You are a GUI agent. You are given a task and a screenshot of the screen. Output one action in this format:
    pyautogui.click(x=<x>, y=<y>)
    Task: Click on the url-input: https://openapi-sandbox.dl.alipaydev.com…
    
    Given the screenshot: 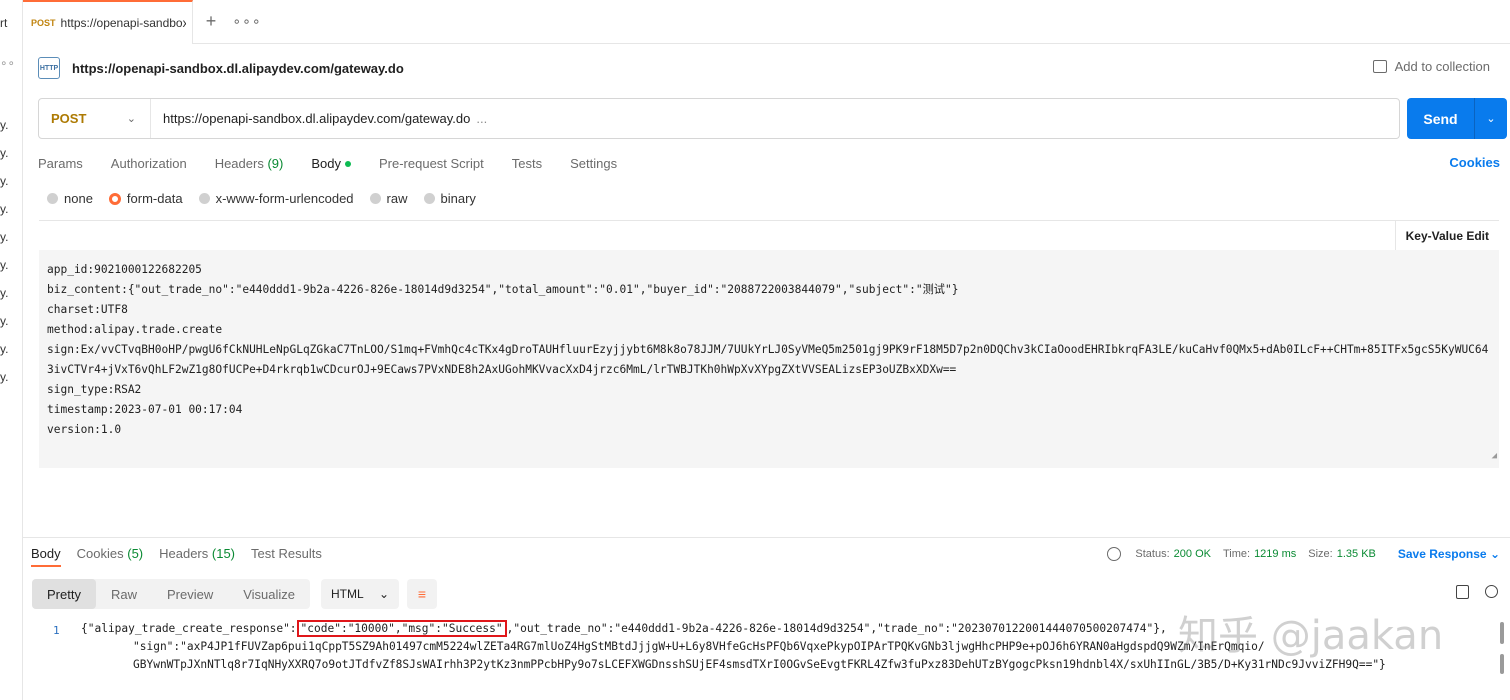 What is the action you would take?
    pyautogui.click(x=319, y=118)
    